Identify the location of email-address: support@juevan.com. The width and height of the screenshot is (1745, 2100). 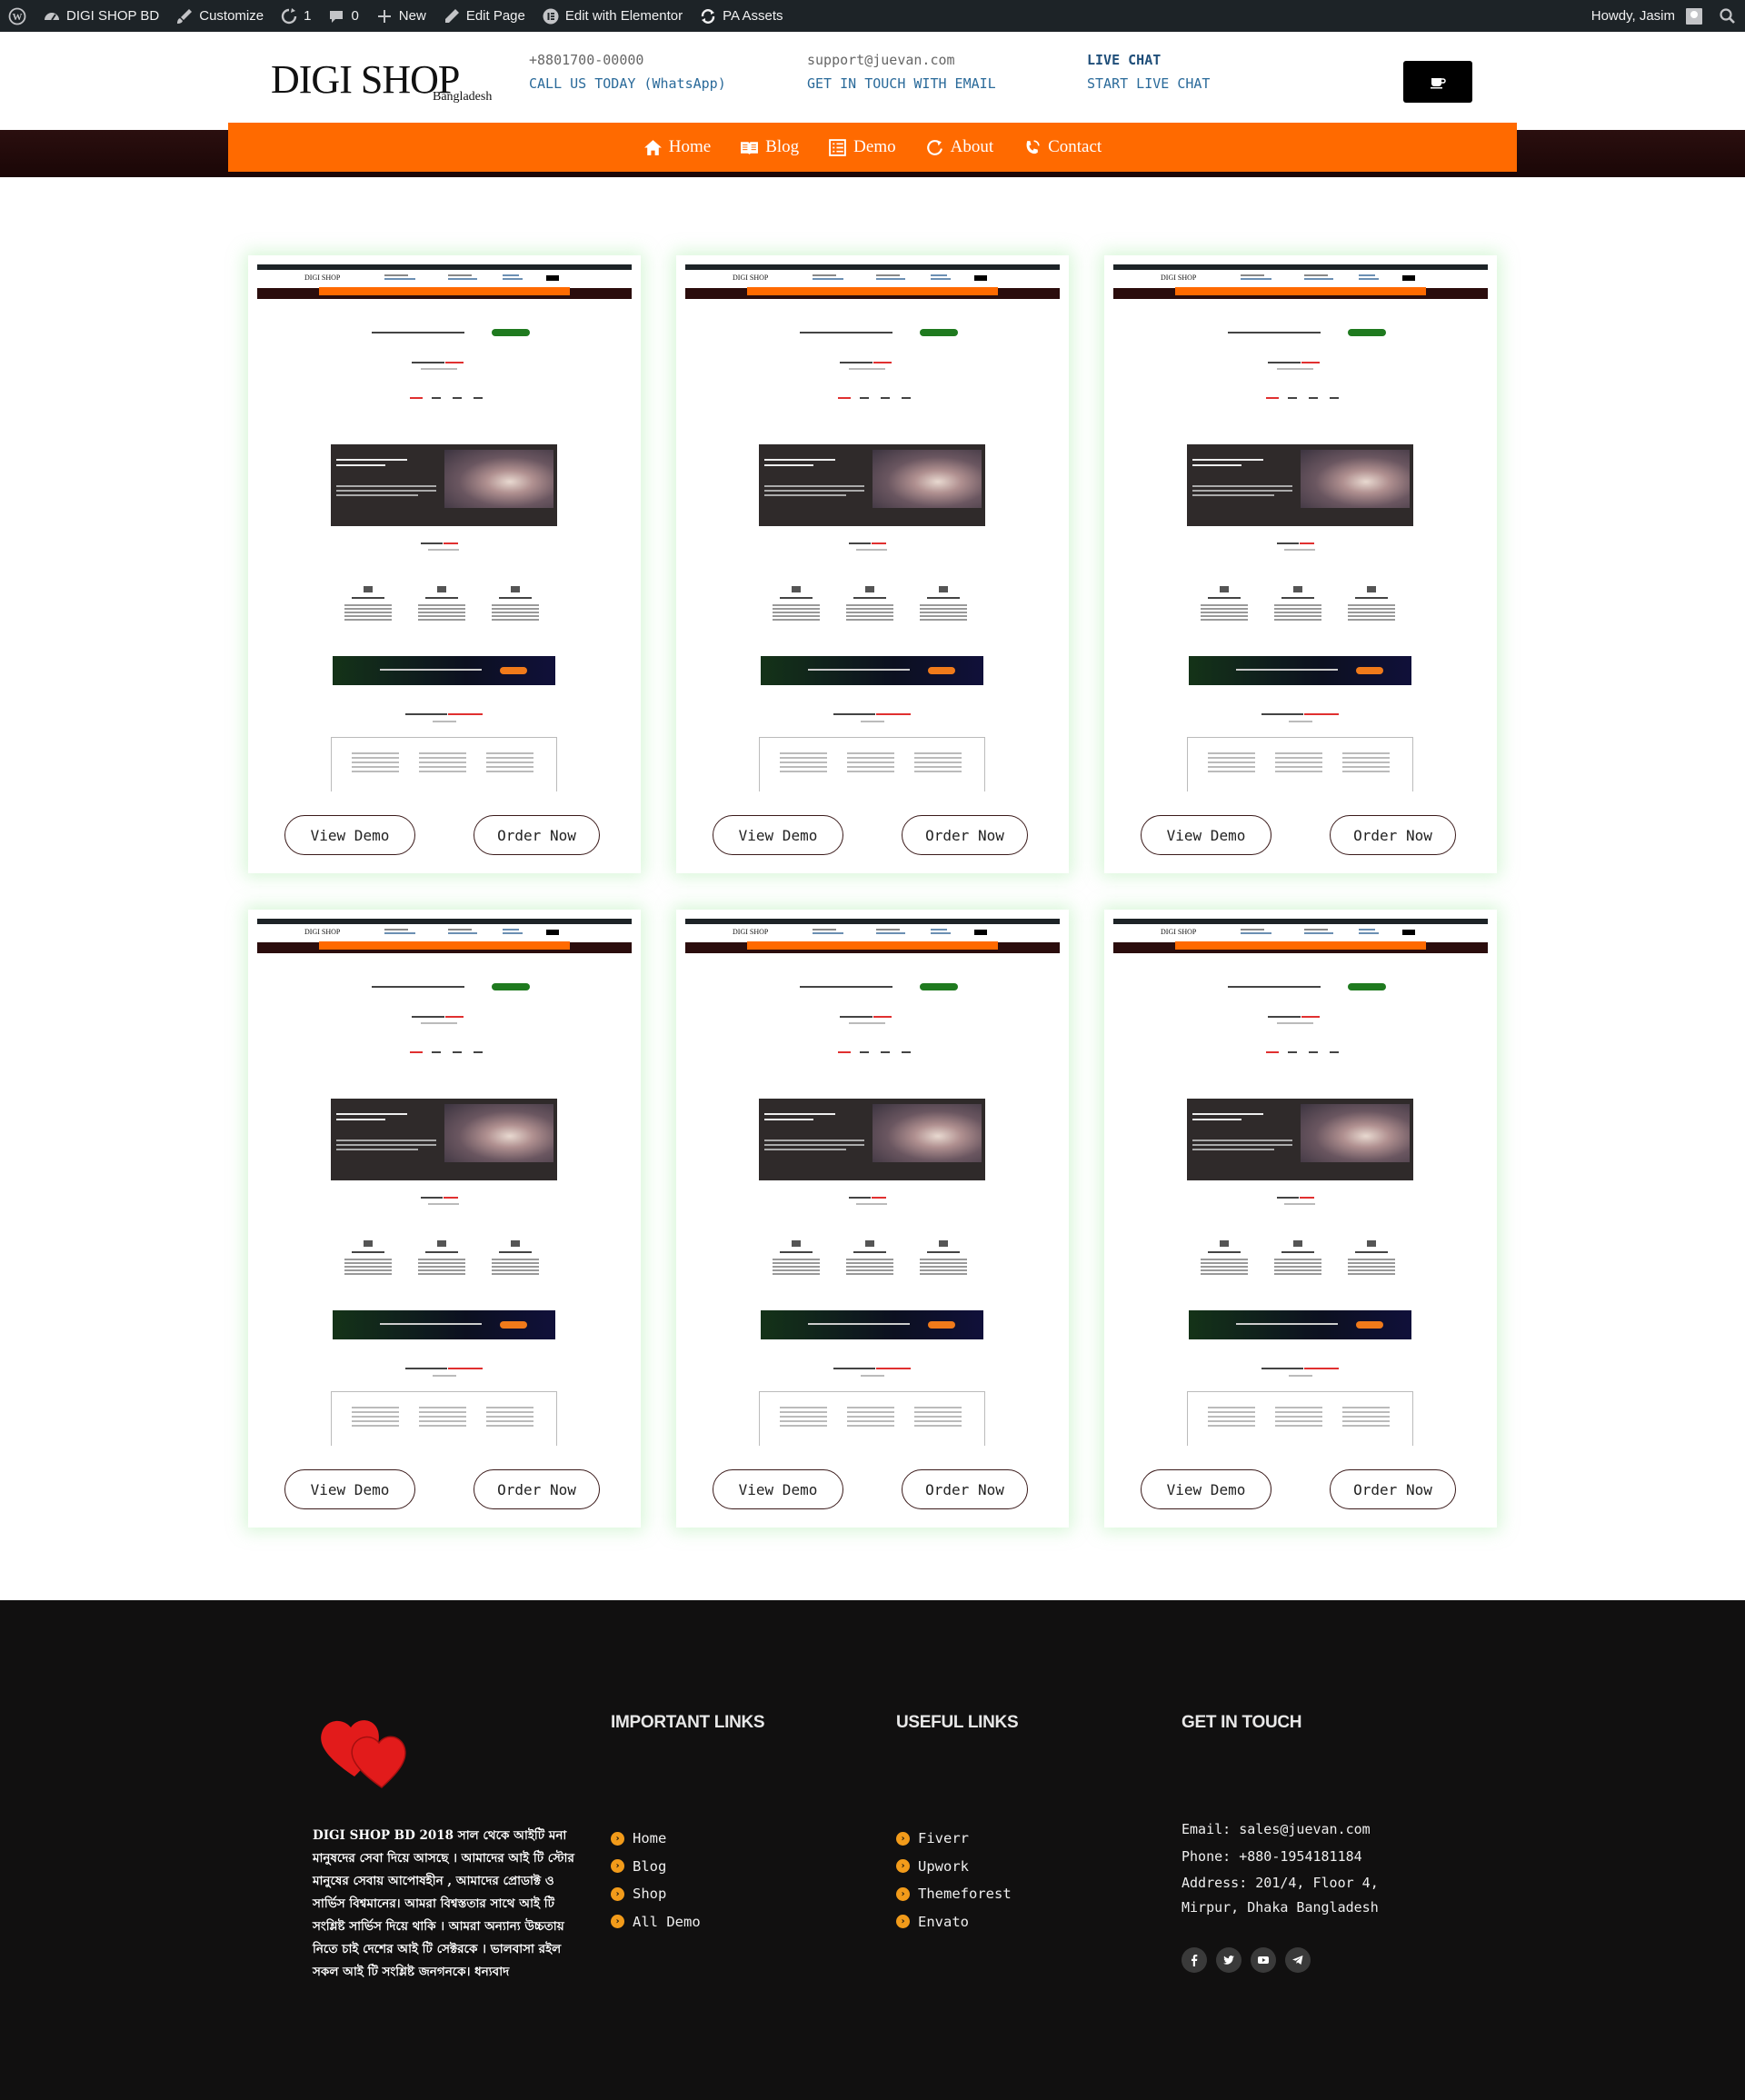
(881, 60).